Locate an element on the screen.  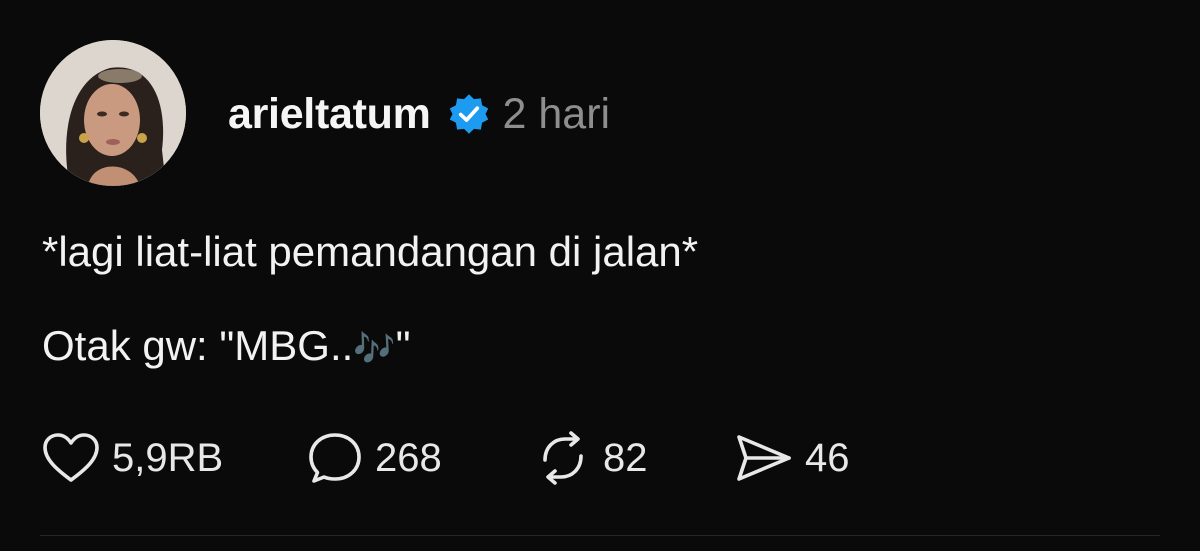
post-text-line-2-end: " is located at coordinates (403, 345).